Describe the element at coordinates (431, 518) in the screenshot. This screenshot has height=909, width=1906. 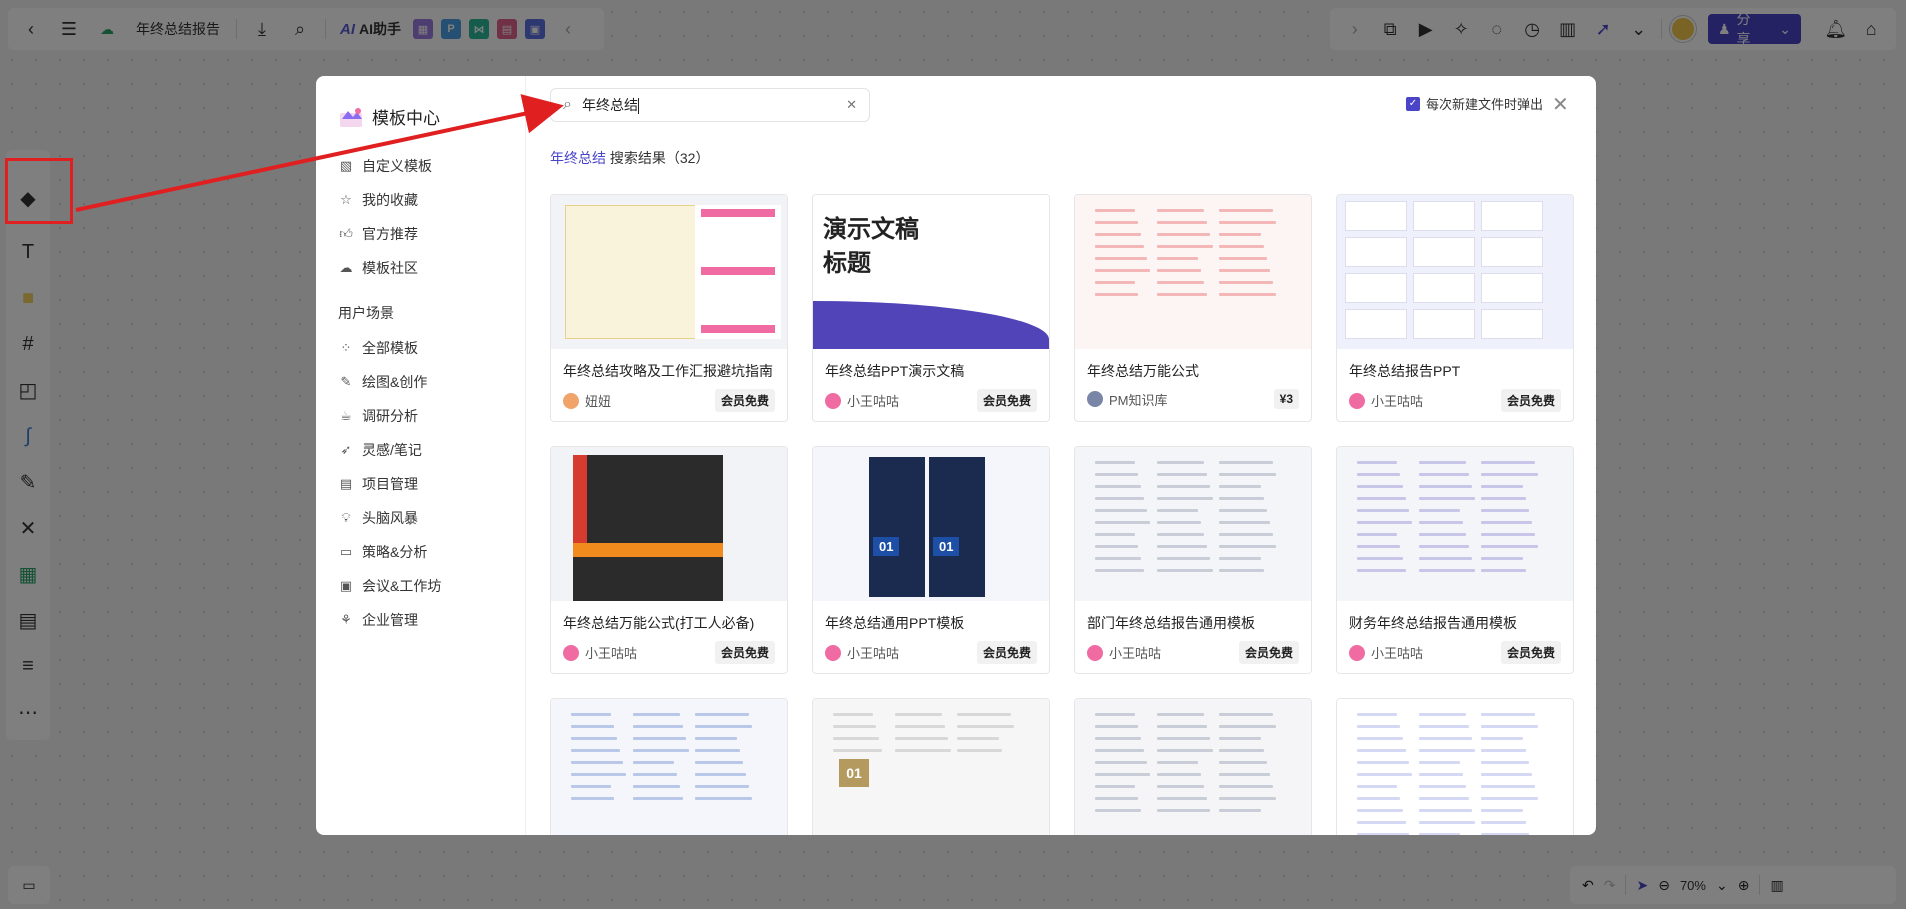
I see `scene-item: 💡︎ 头脑风暴` at that location.